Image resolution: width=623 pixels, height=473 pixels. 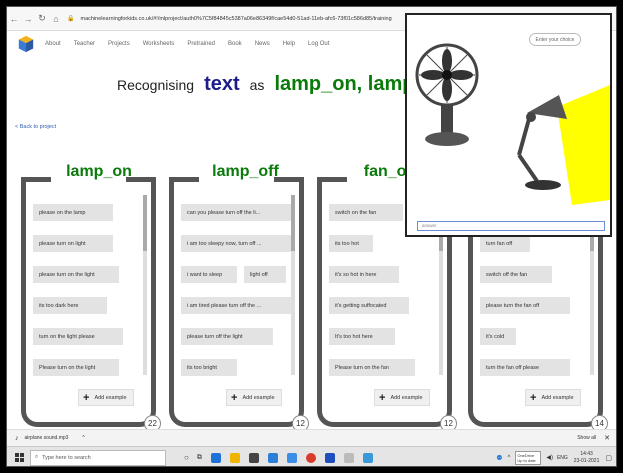 What do you see at coordinates (71, 19) in the screenshot?
I see `lock-icon: 🔒` at bounding box center [71, 19].